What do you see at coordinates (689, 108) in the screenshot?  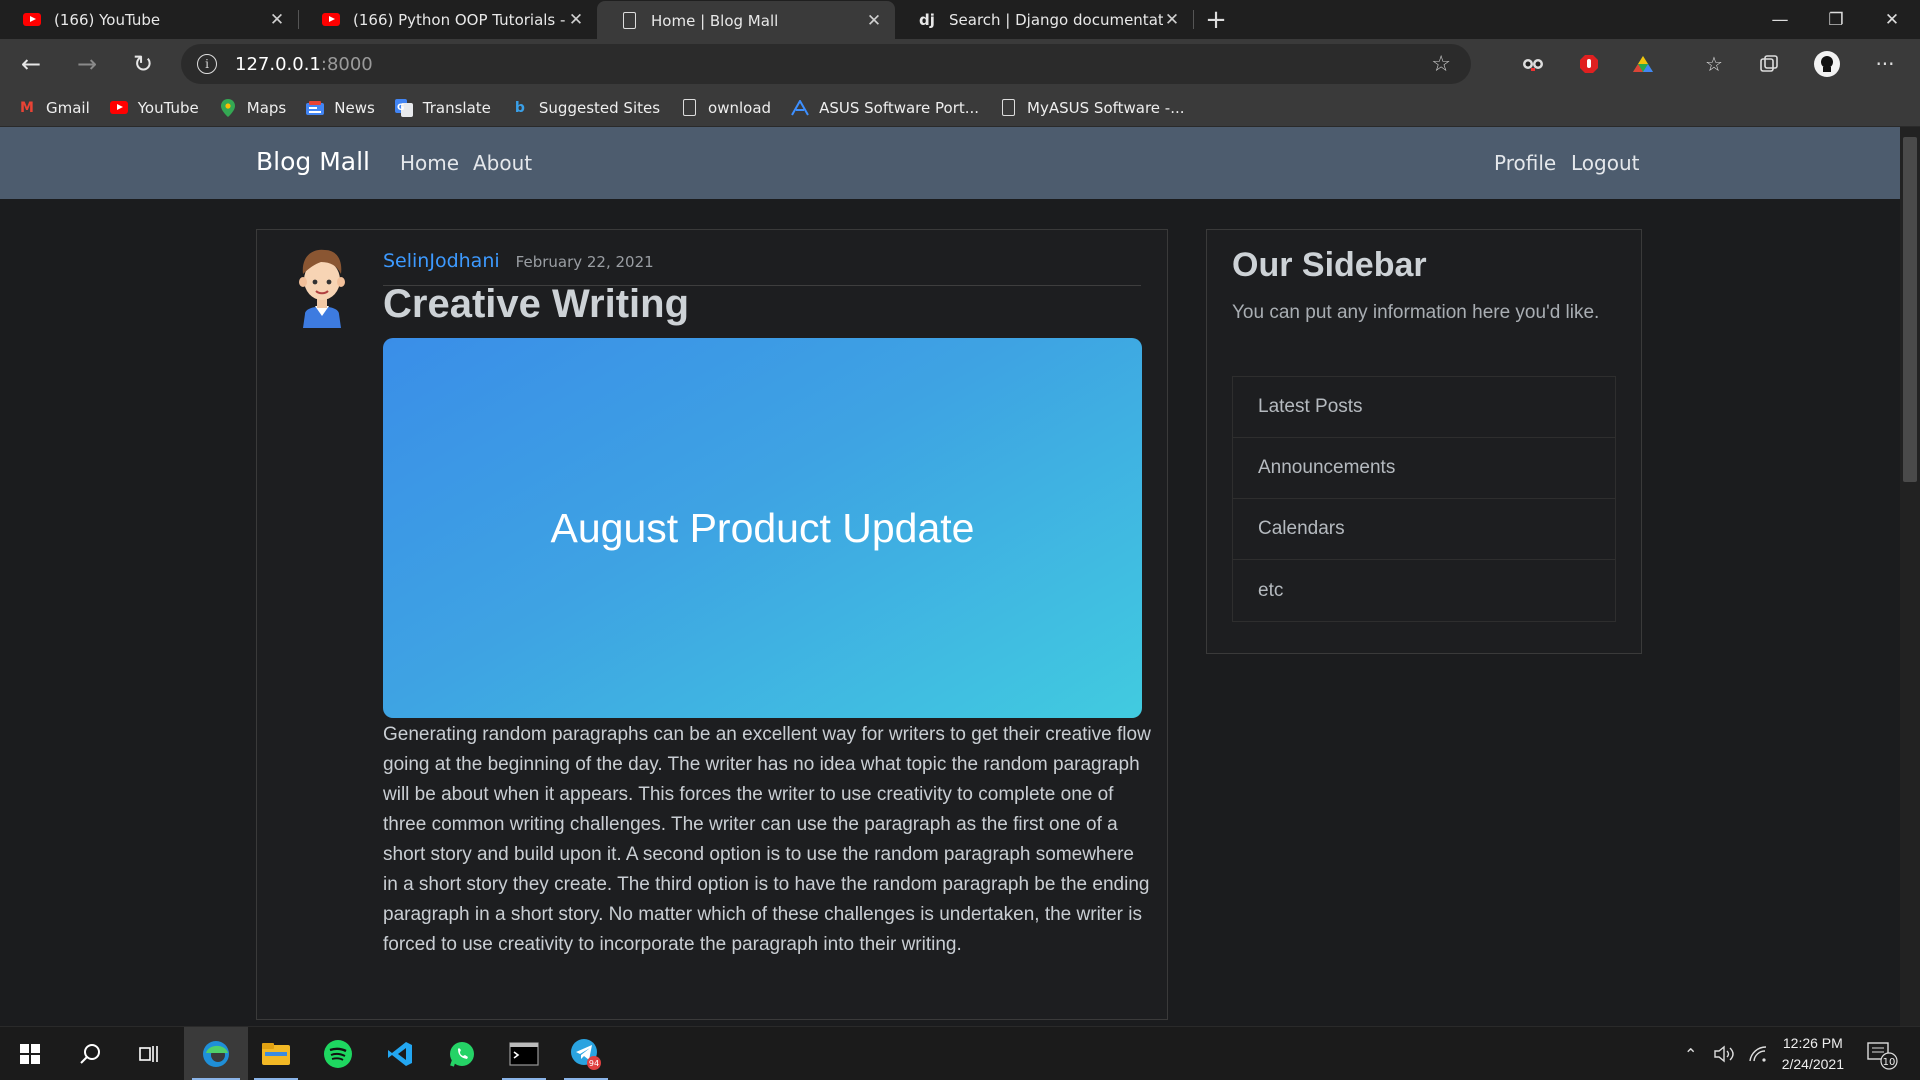 I see `page-icon` at bounding box center [689, 108].